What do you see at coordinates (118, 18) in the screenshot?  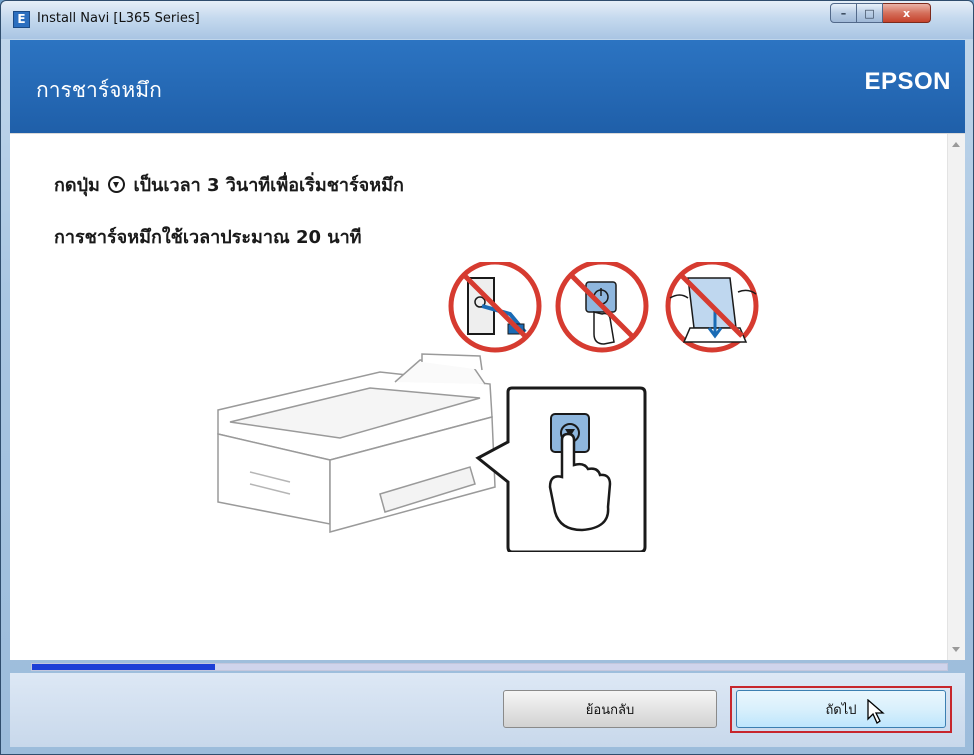 I see `window-title: Install Navi [L365 Series]` at bounding box center [118, 18].